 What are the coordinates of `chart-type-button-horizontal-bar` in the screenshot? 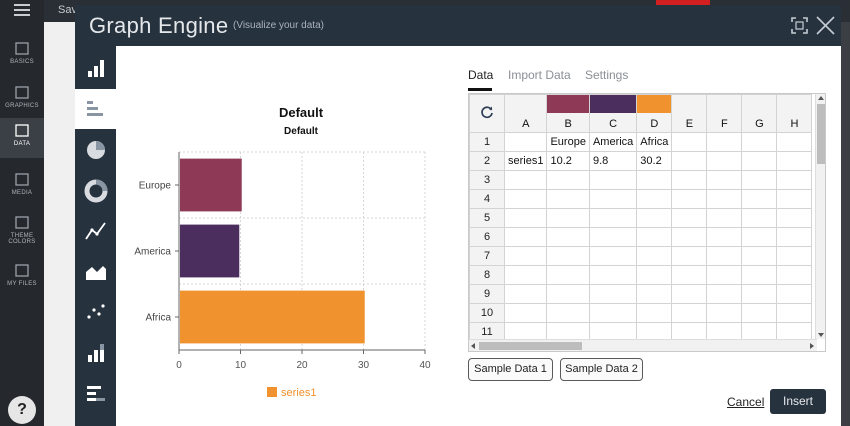 It's located at (95, 109).